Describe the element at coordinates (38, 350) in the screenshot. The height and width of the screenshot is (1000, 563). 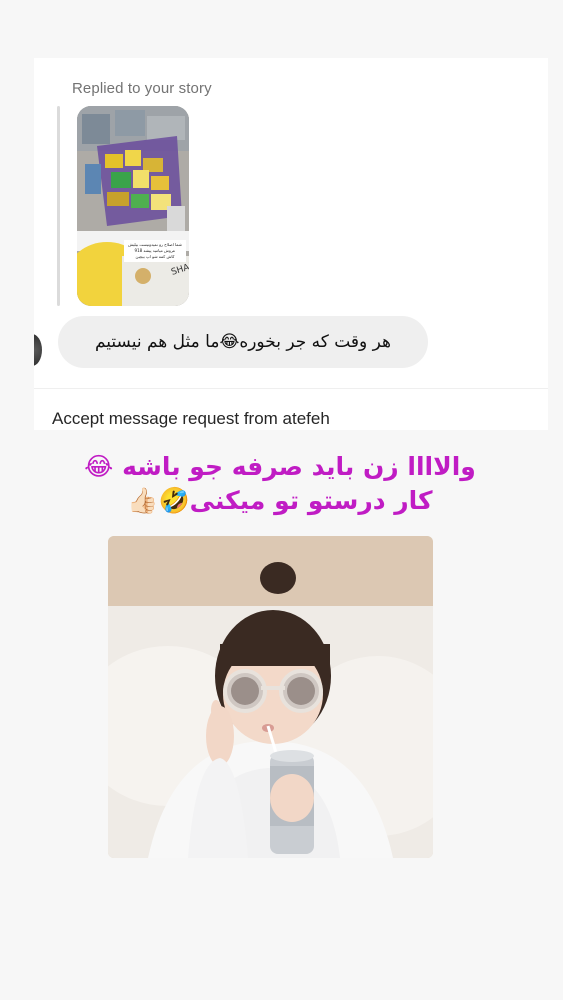
I see `sender-avatar` at that location.